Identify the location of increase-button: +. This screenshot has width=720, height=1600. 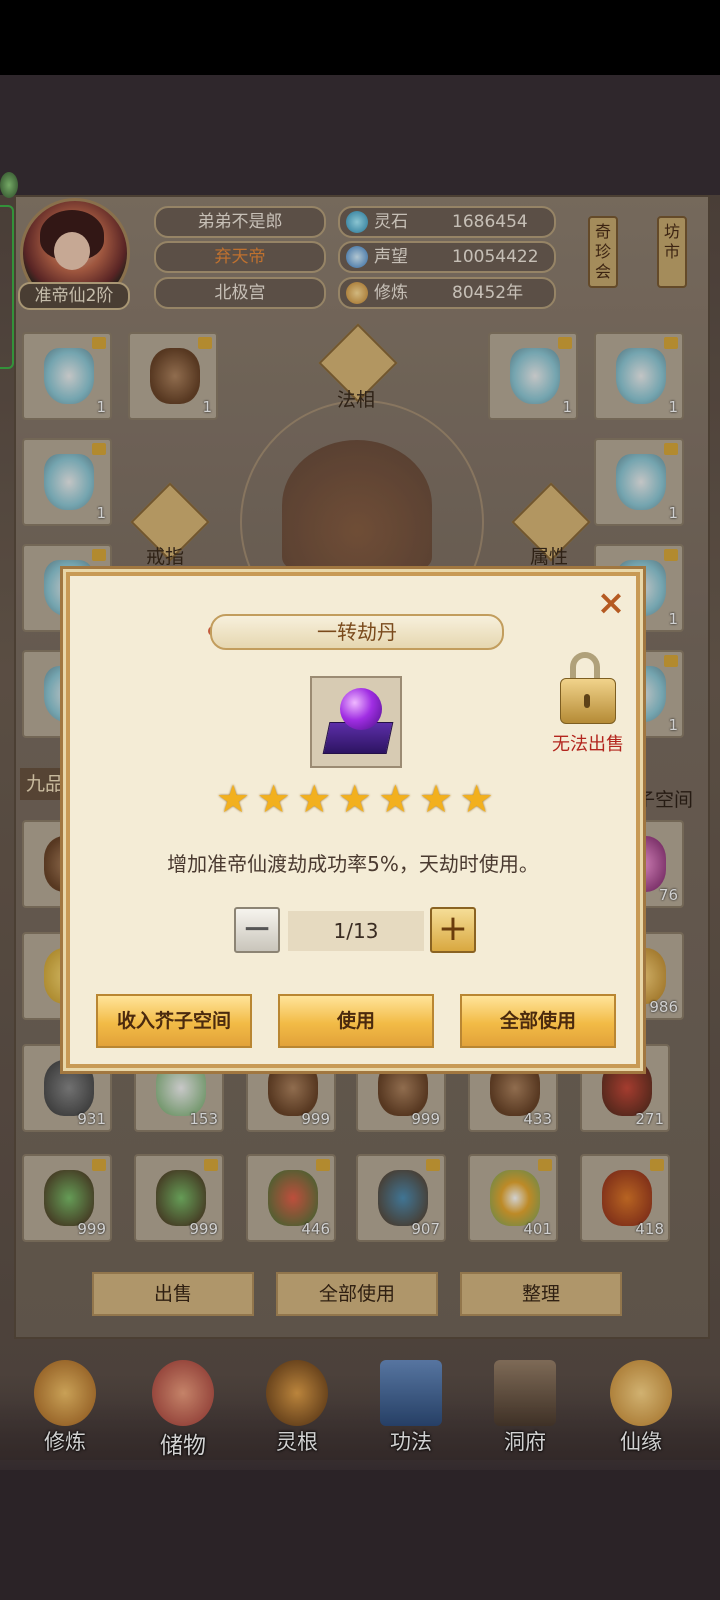
(453, 930).